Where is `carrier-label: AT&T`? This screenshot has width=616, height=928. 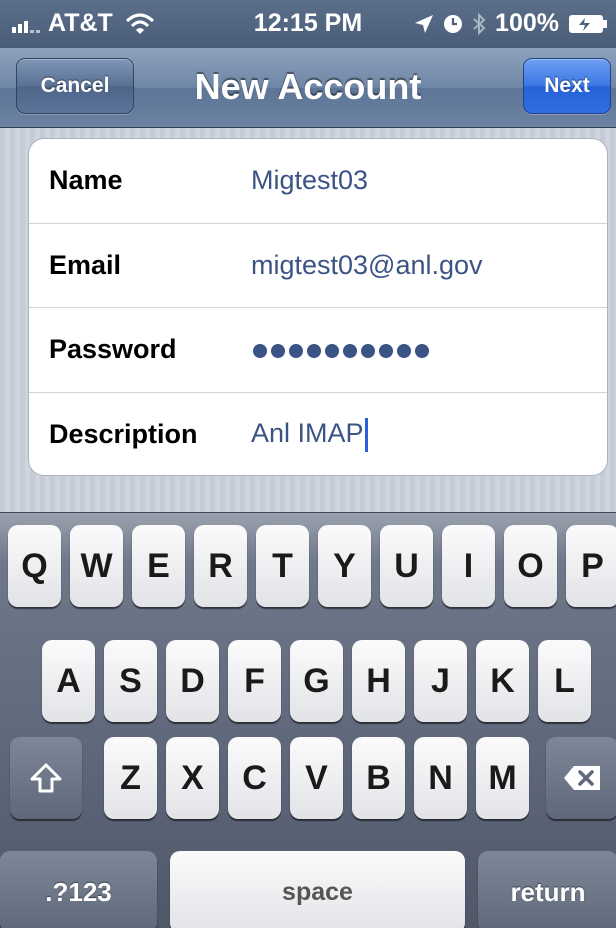
carrier-label: AT&T is located at coordinates (80, 23).